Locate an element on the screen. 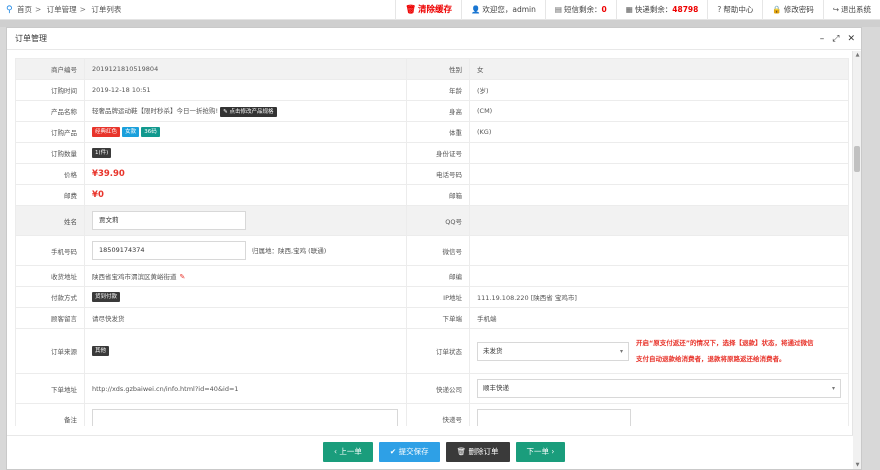 This screenshot has width=880, height=470. modal-footer: ‹ 上一单 ✔ 提交保存 🗑 删除订单 下一单 › is located at coordinates (430, 452).